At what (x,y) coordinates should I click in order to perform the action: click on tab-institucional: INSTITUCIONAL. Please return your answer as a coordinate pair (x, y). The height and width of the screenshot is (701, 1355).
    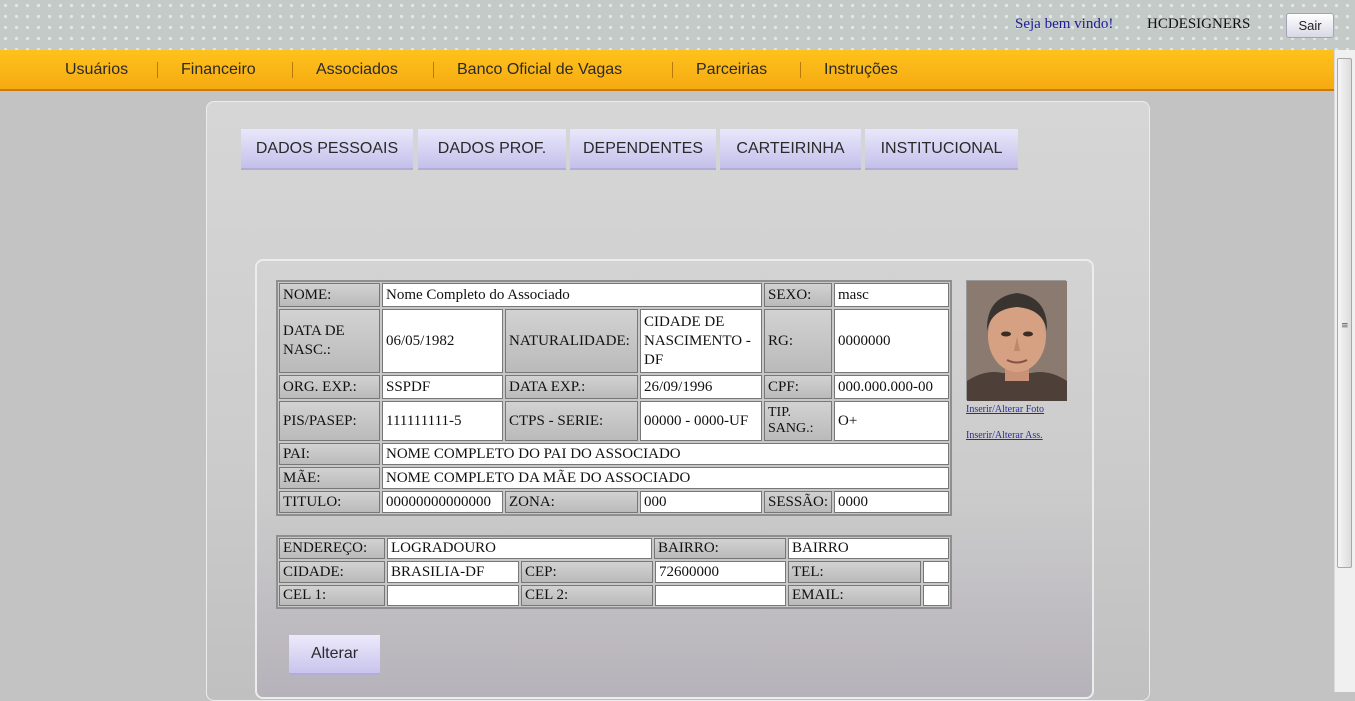
    Looking at the image, I should click on (941, 149).